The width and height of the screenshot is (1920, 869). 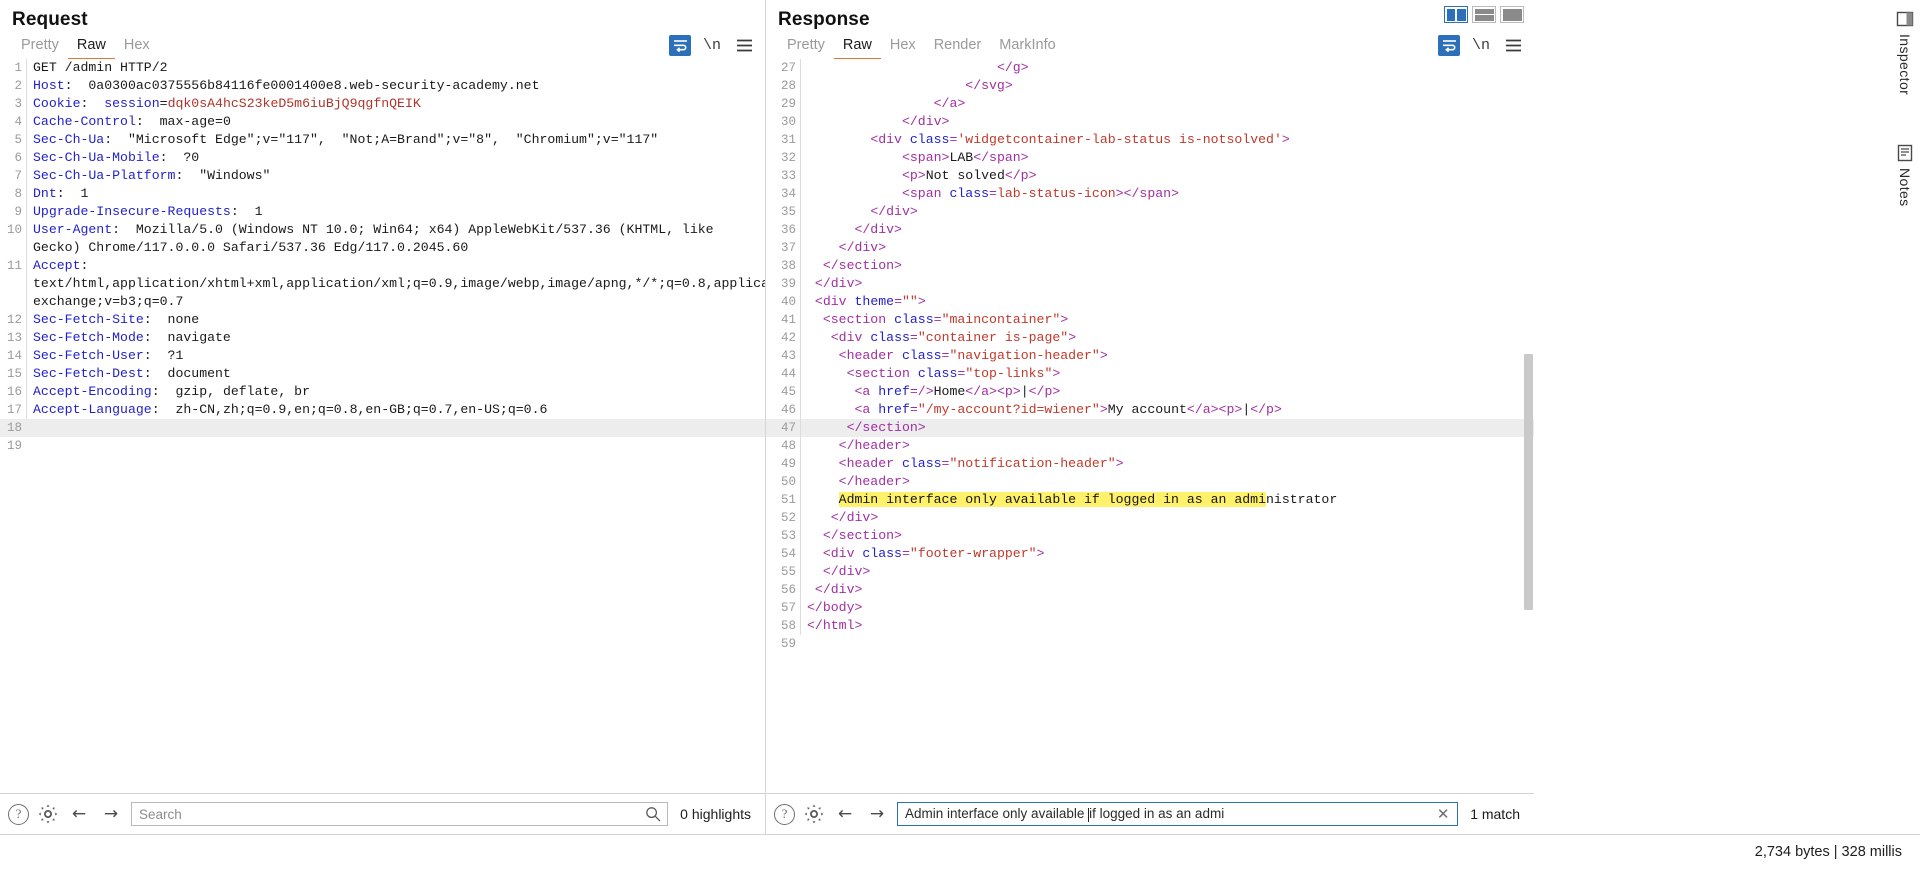 What do you see at coordinates (1147, 409) in the screenshot?
I see `code-token-text: My account` at bounding box center [1147, 409].